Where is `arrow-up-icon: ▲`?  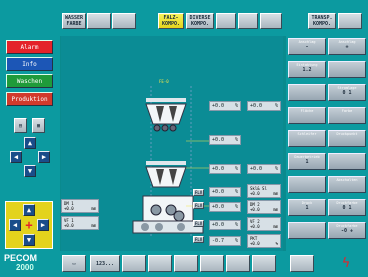 arrow-up-icon: ▲ is located at coordinates (30, 143).